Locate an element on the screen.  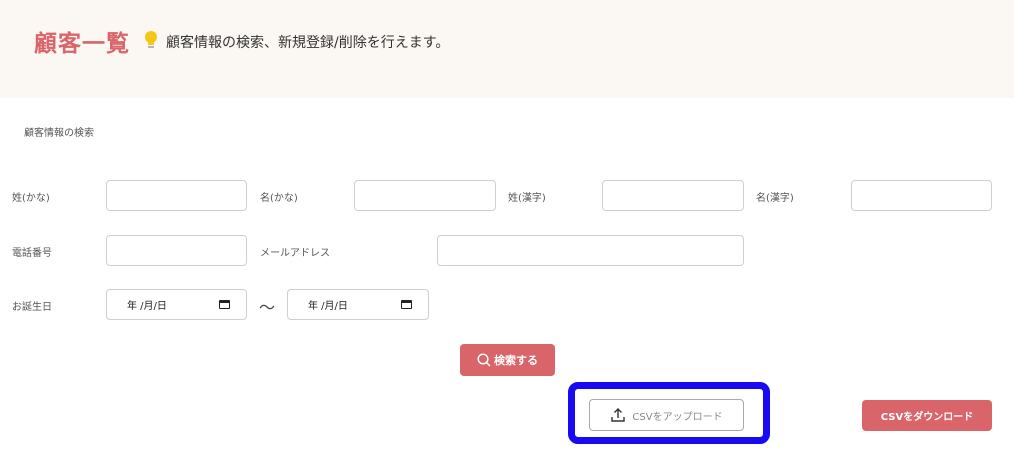
first-kanji-input is located at coordinates (921, 195).